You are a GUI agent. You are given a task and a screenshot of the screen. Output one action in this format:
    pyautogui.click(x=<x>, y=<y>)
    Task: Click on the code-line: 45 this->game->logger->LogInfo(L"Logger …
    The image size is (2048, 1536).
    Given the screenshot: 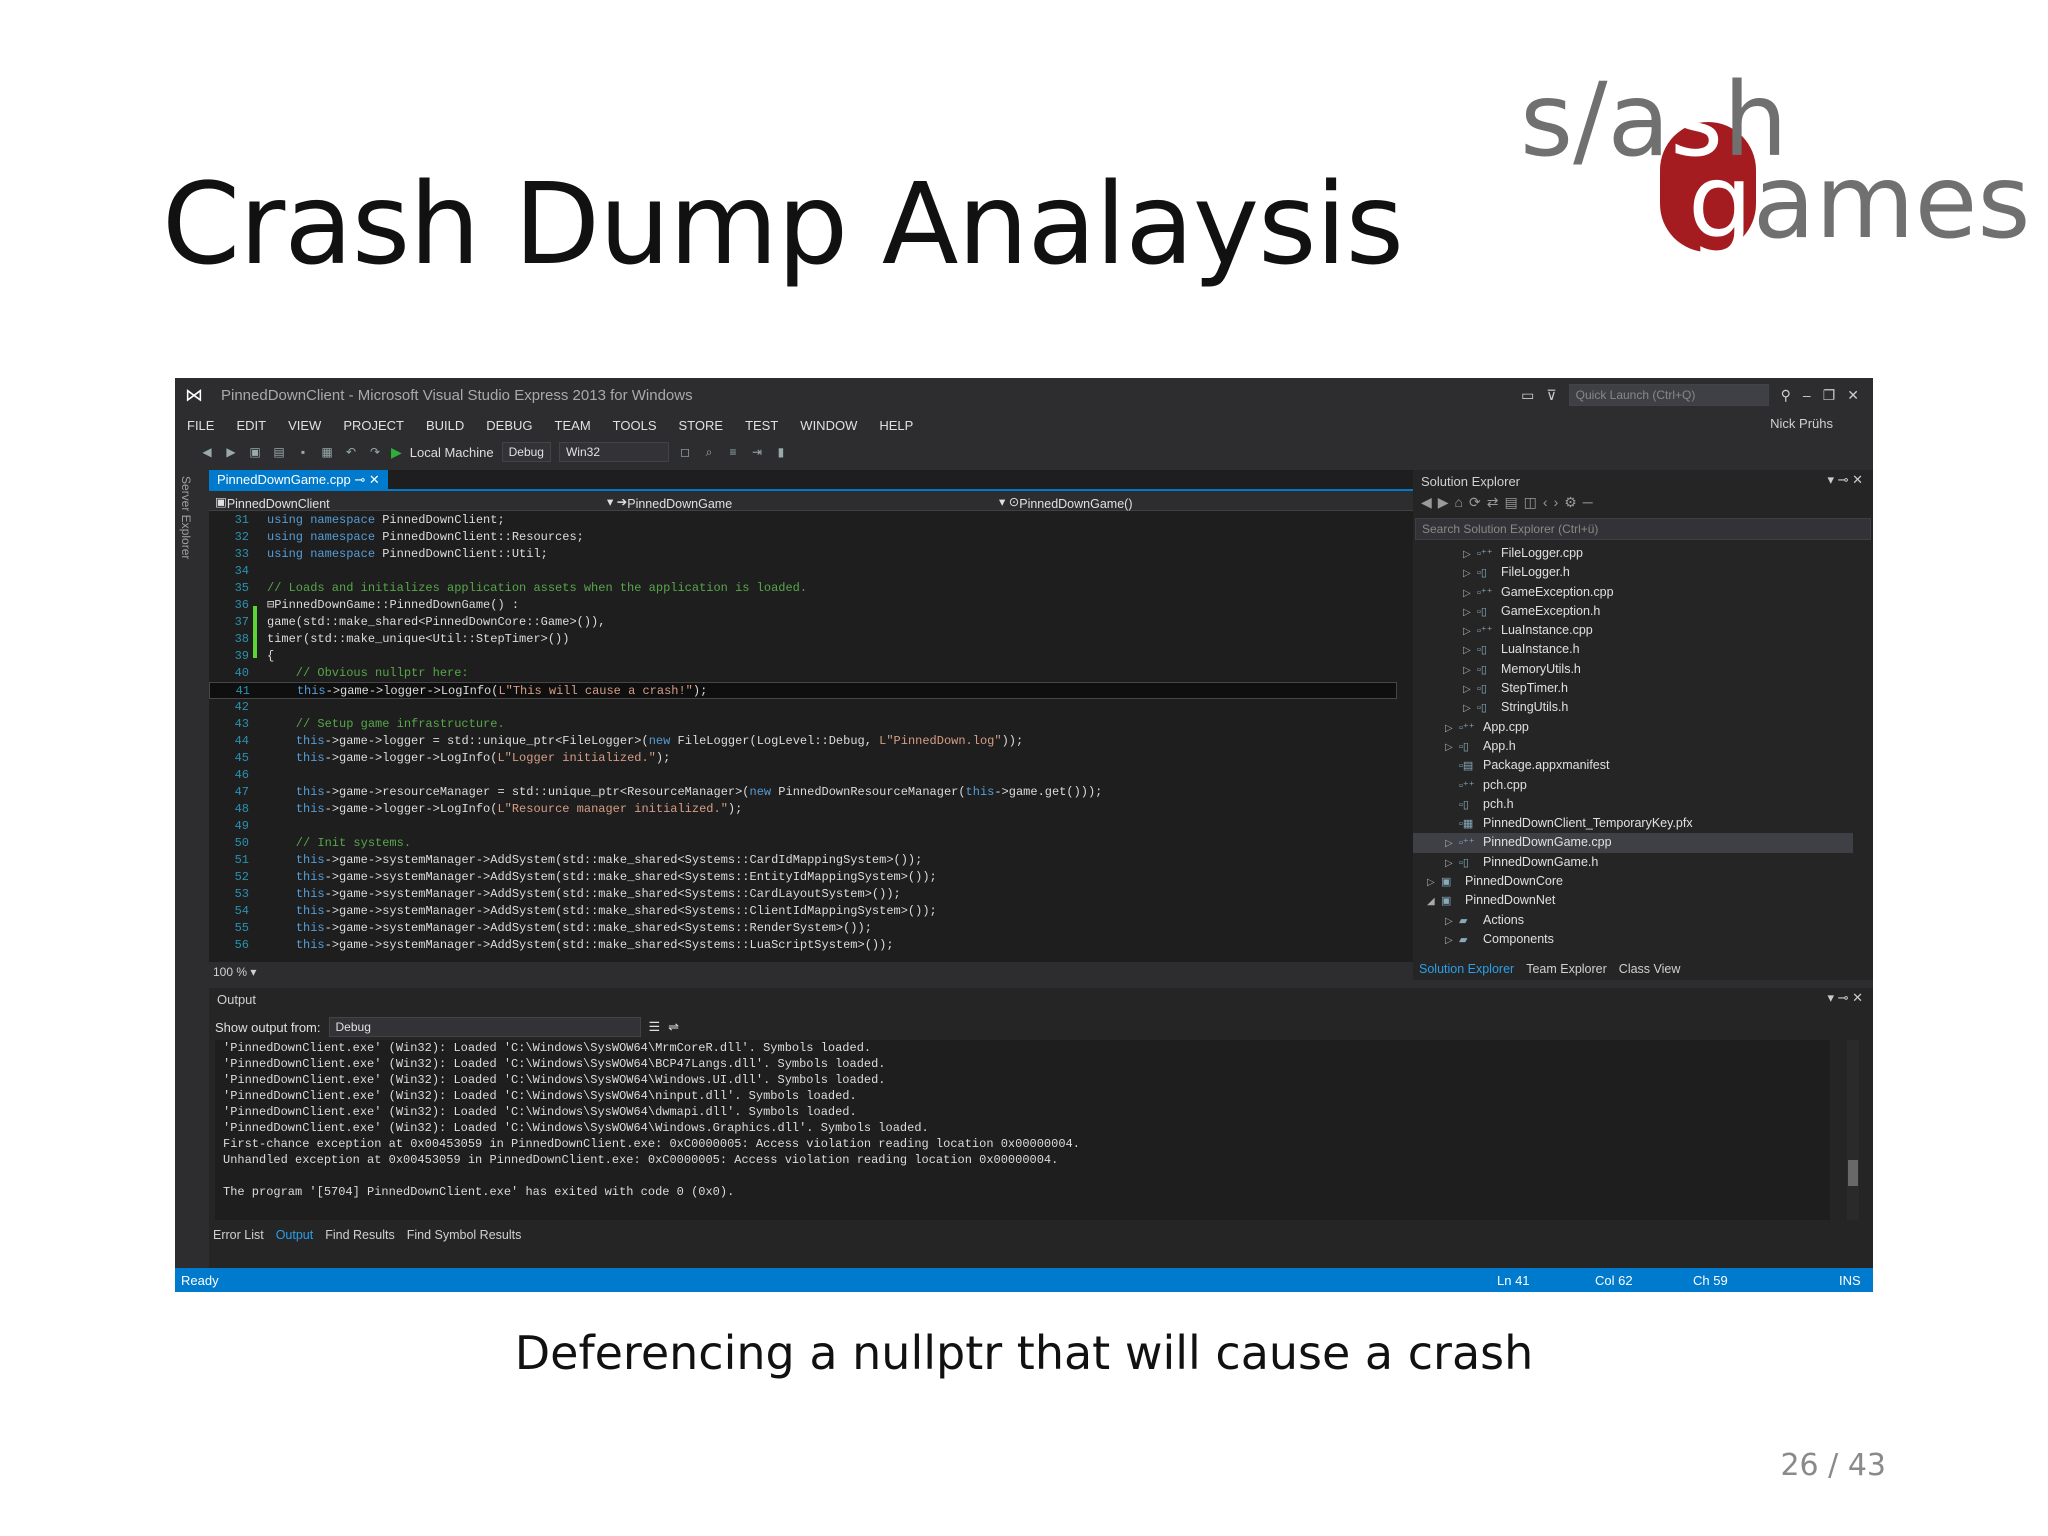 What is the action you would take?
    pyautogui.click(x=803, y=758)
    